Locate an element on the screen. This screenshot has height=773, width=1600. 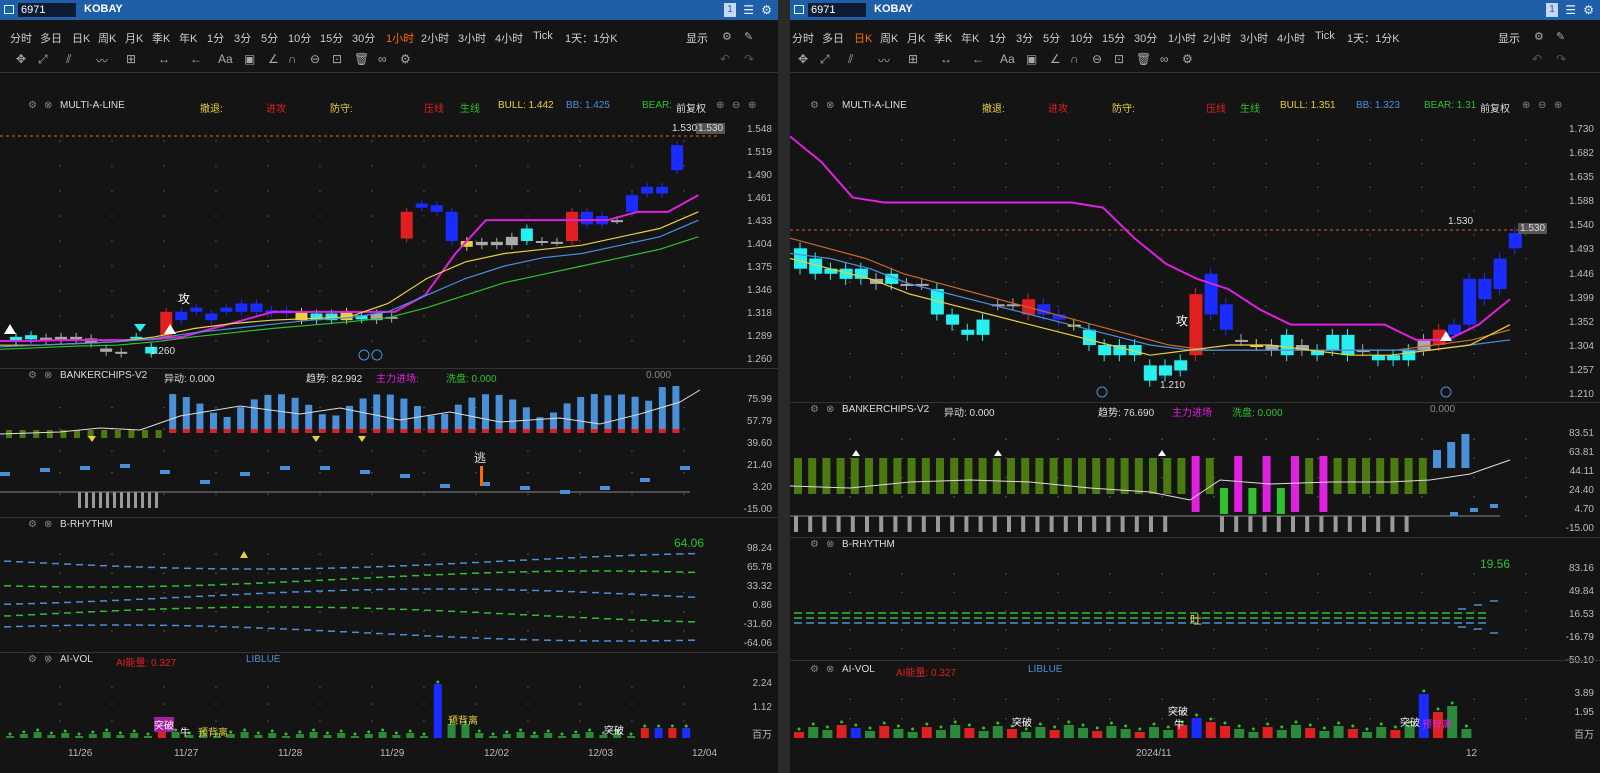
channel-tool-icon: ⫽ is located at coordinates (68, 59).